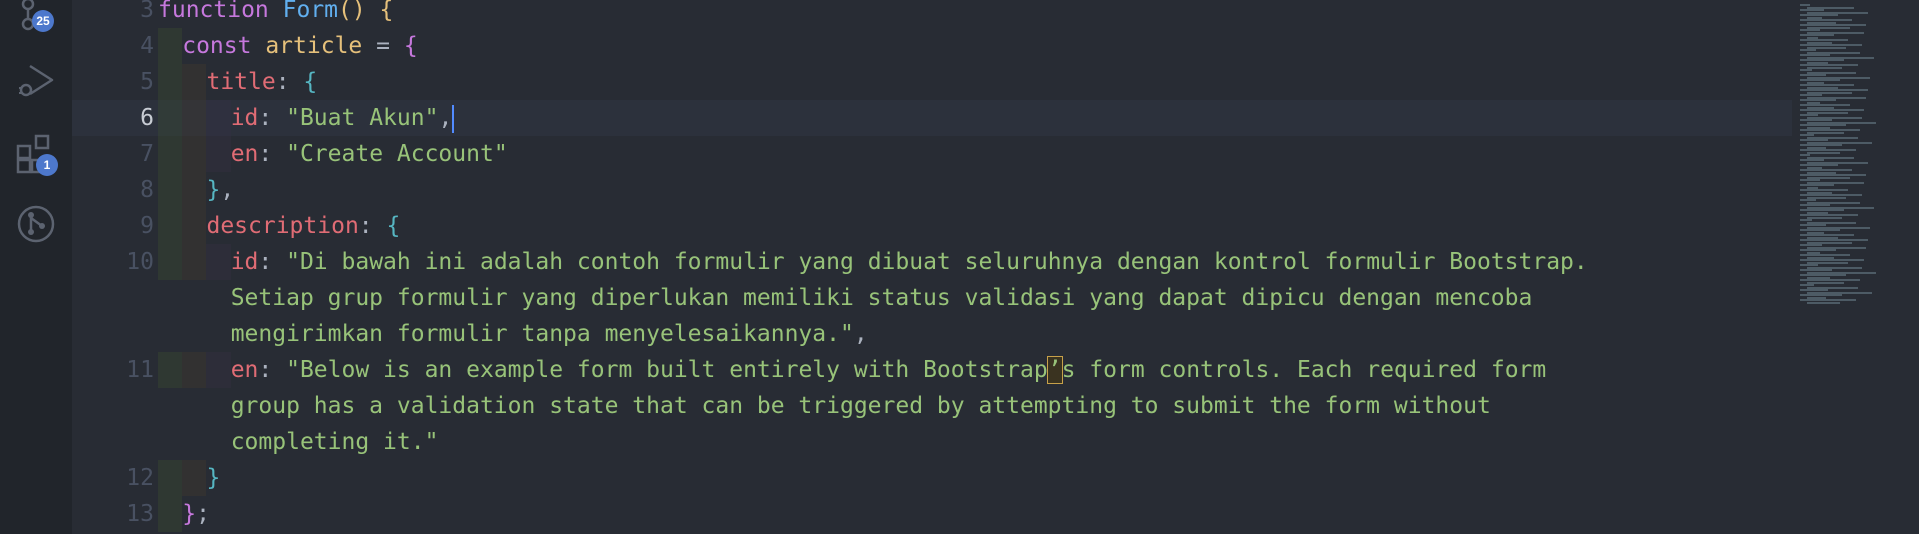 Image resolution: width=1919 pixels, height=534 pixels. Describe the element at coordinates (314, 46) in the screenshot. I see `code-token: article` at that location.